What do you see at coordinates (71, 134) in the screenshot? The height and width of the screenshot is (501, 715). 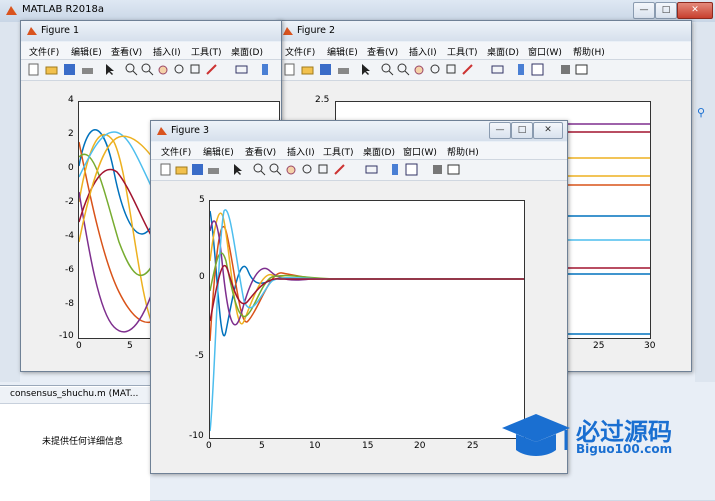 I see `y-tick: 2` at bounding box center [71, 134].